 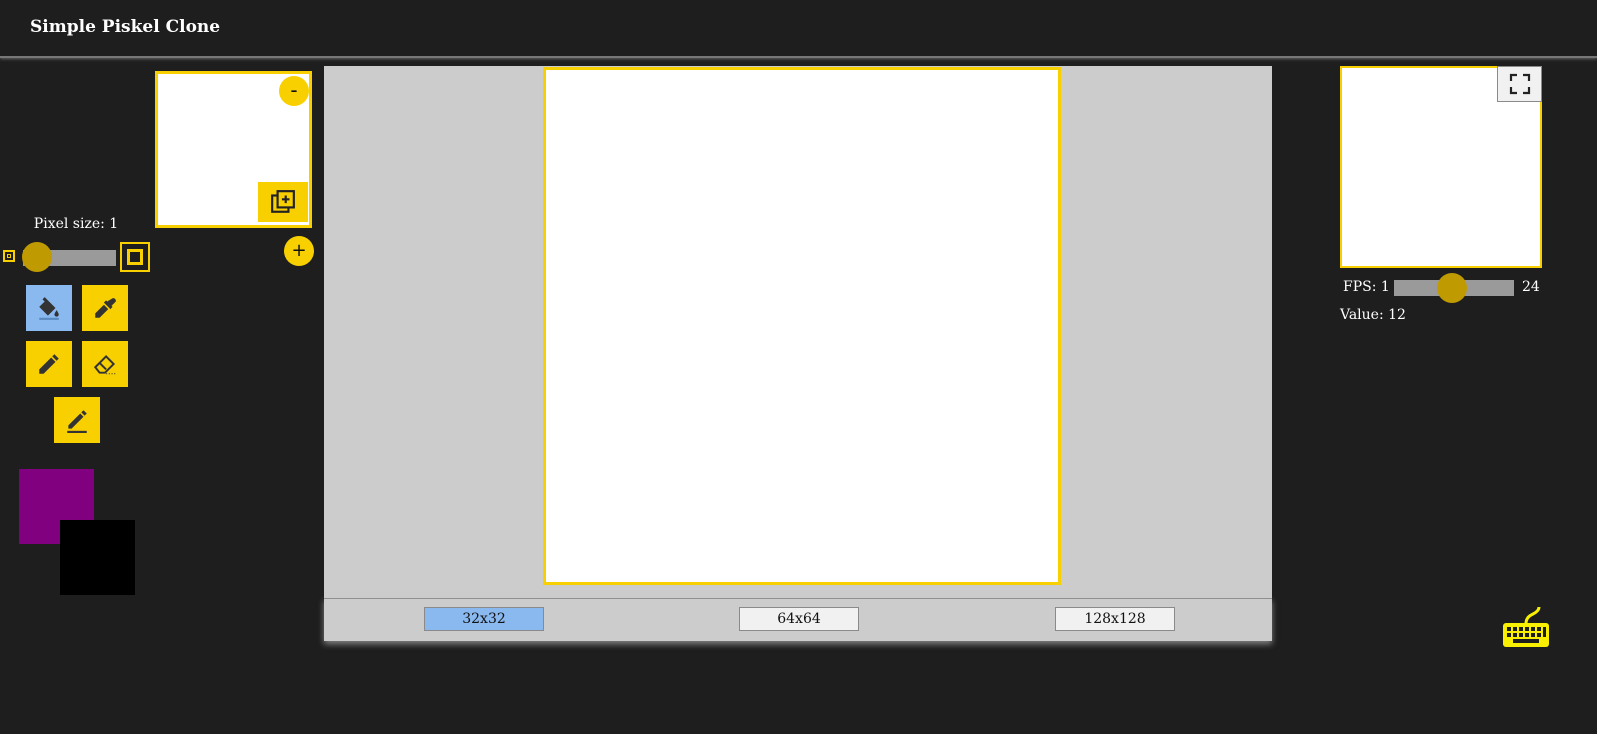 I want to click on small-pixel-icon, so click(x=9, y=256).